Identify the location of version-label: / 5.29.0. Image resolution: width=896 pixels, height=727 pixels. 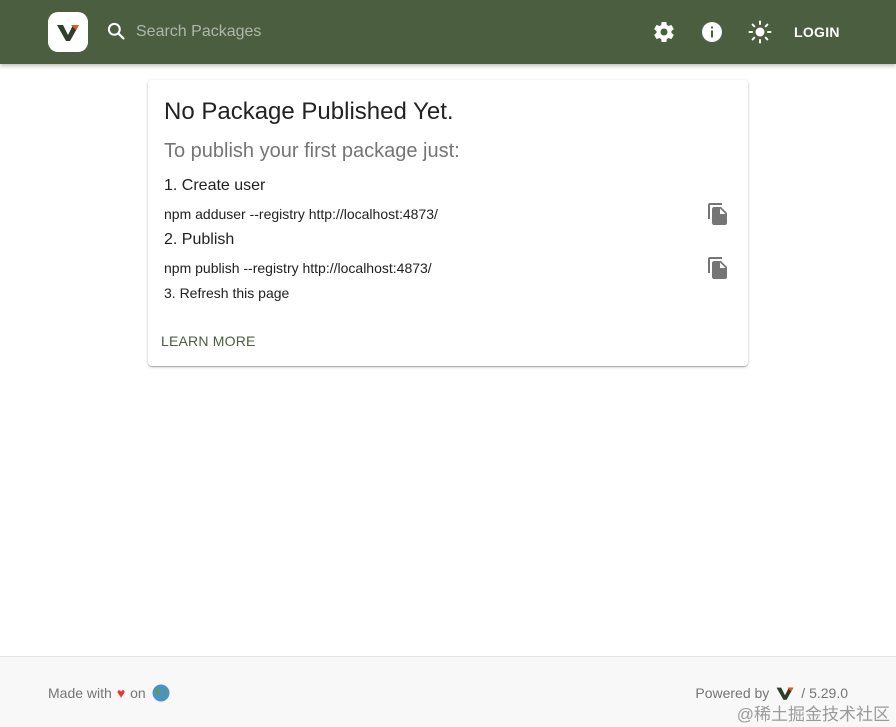
(824, 693).